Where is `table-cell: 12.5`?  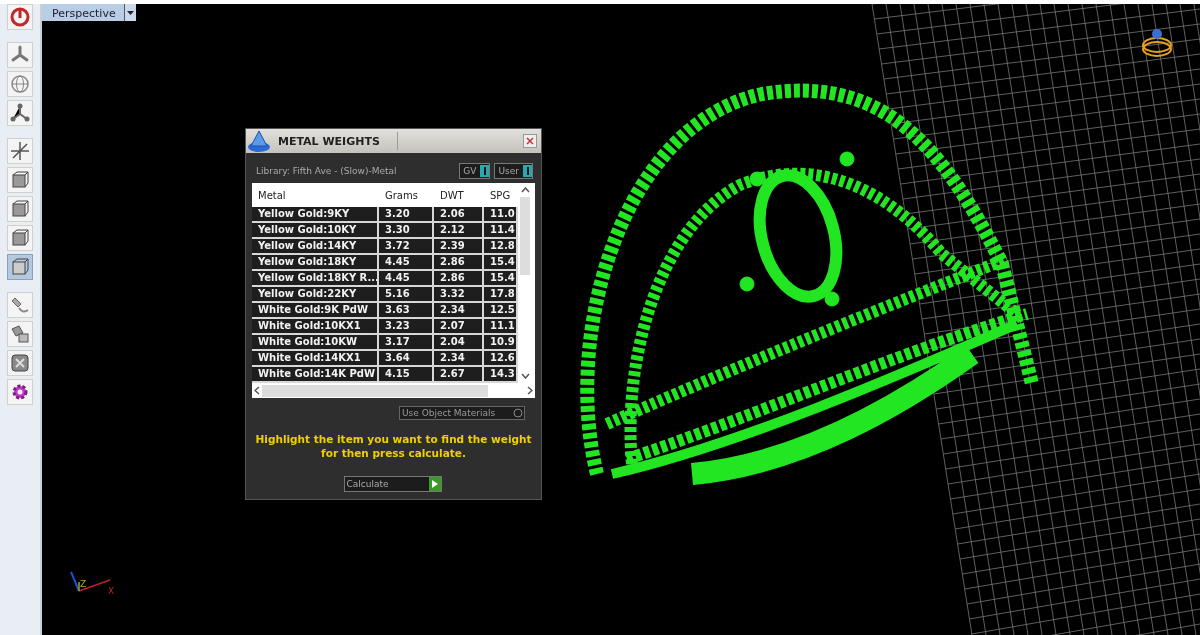 table-cell: 12.5 is located at coordinates (501, 311).